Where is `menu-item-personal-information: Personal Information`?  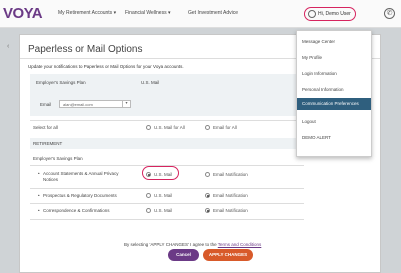 menu-item-personal-information: Personal Information is located at coordinates (334, 90).